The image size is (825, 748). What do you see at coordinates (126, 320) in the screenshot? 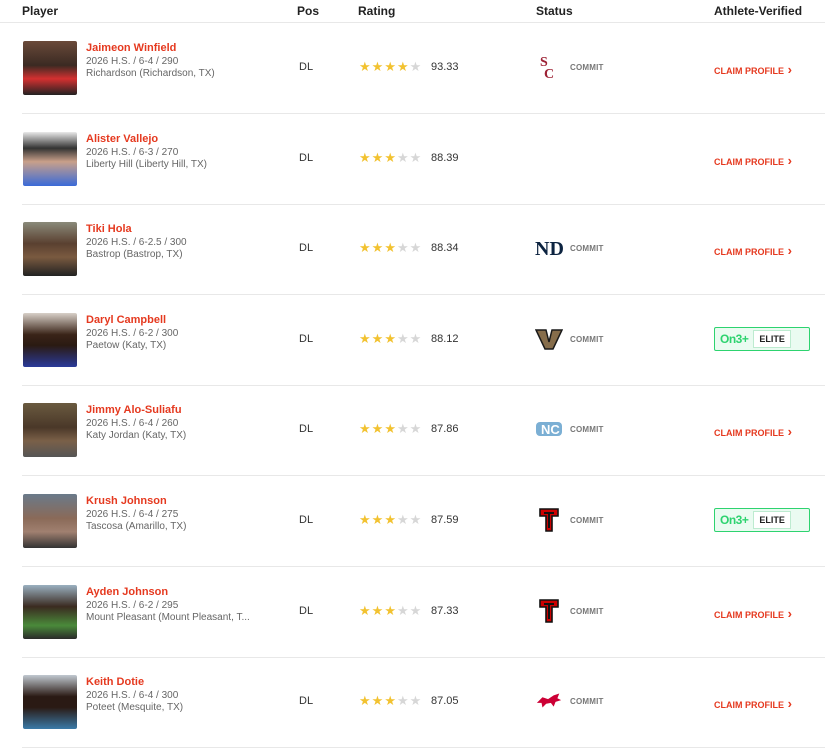
I see `player-name-link: Daryl Campbell` at bounding box center [126, 320].